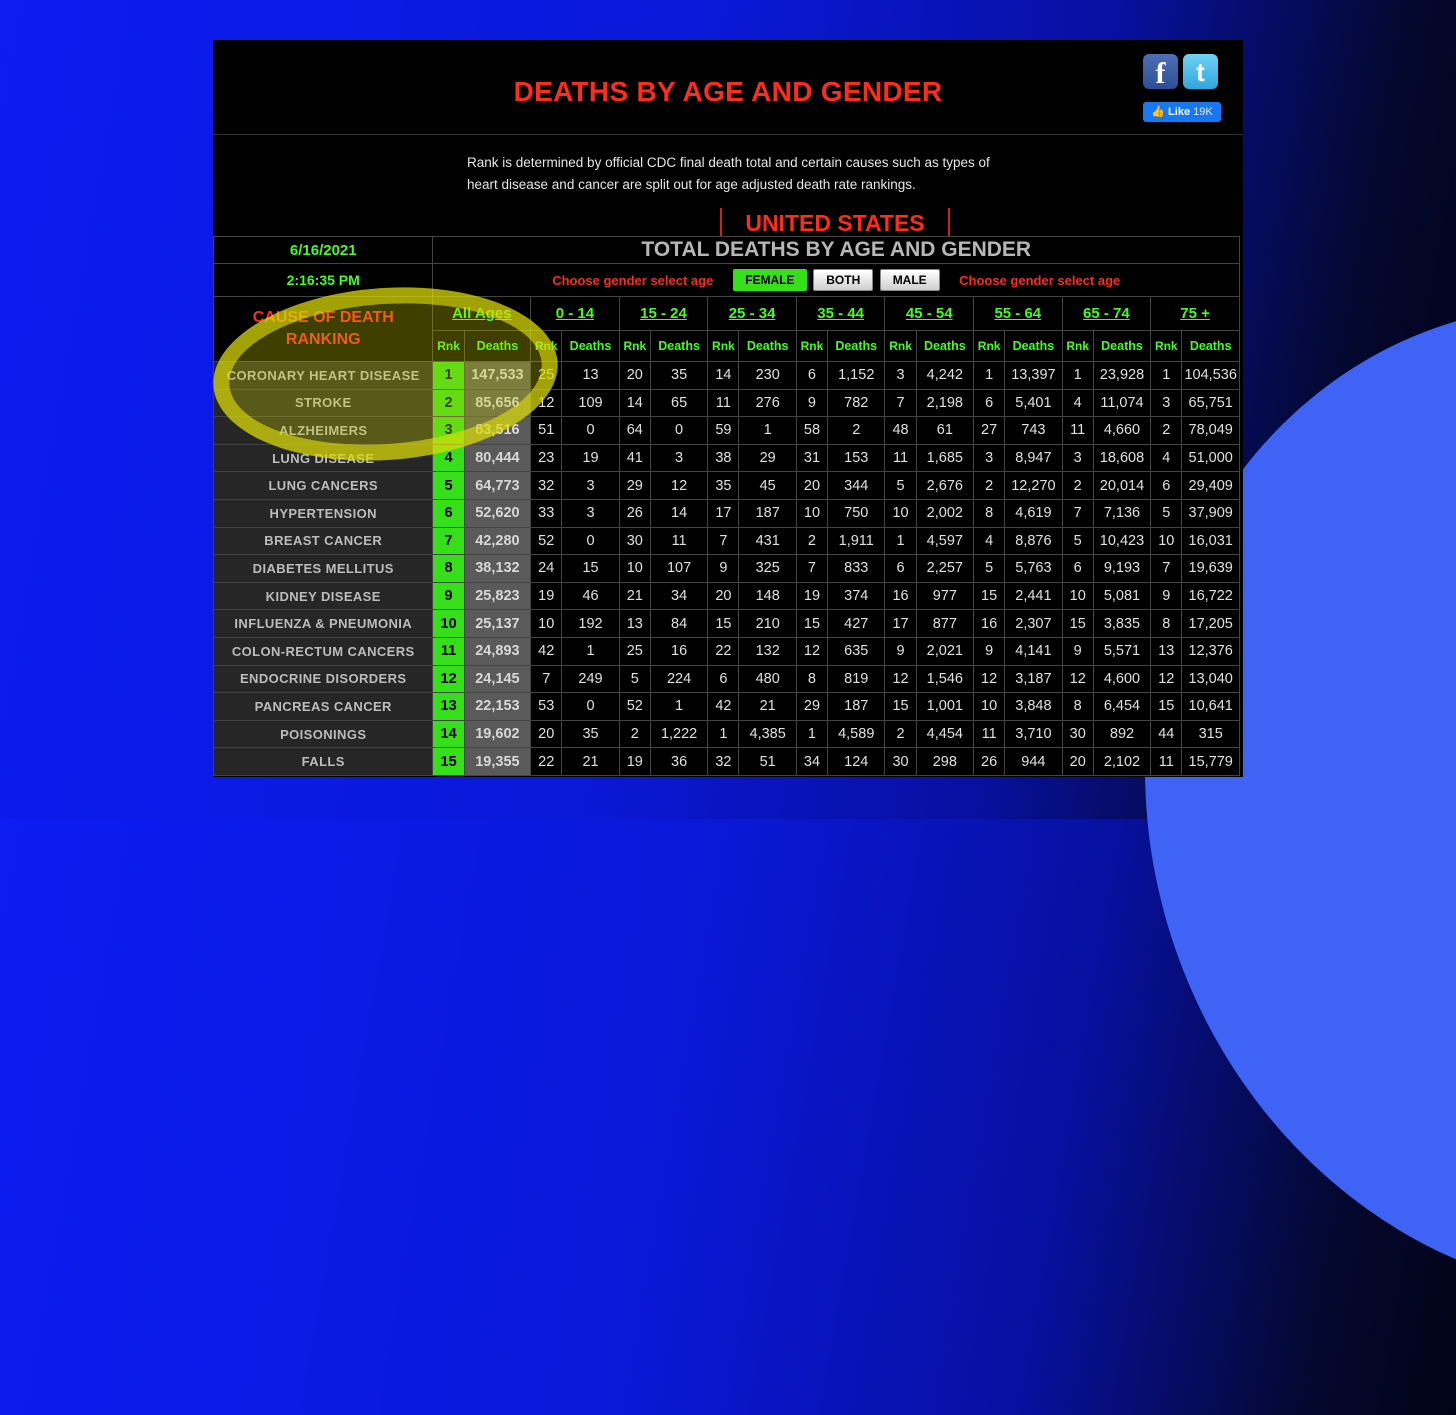 The image size is (1456, 1415). Describe the element at coordinates (590, 375) in the screenshot. I see `age-deaths-cell: 13` at that location.